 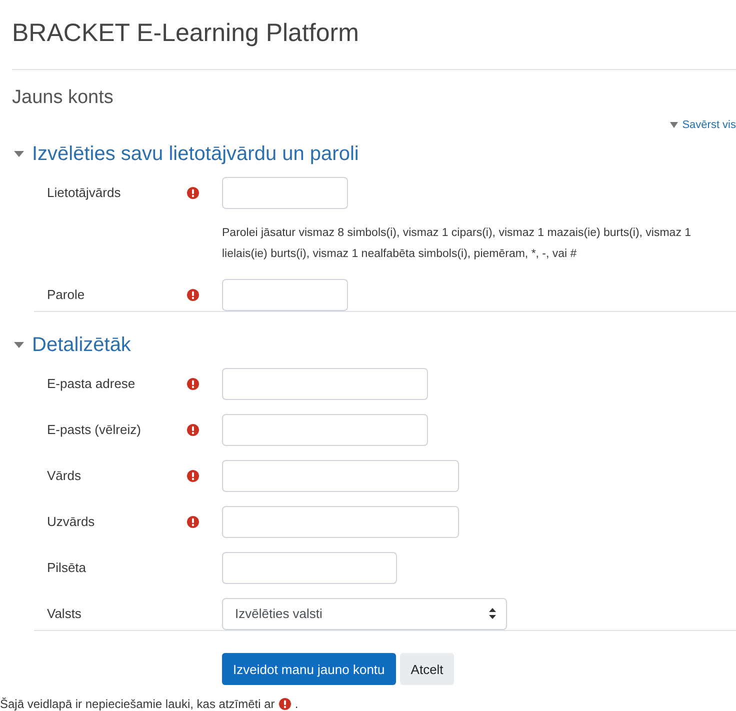 I want to click on field-label: Pilsēta, so click(x=67, y=568).